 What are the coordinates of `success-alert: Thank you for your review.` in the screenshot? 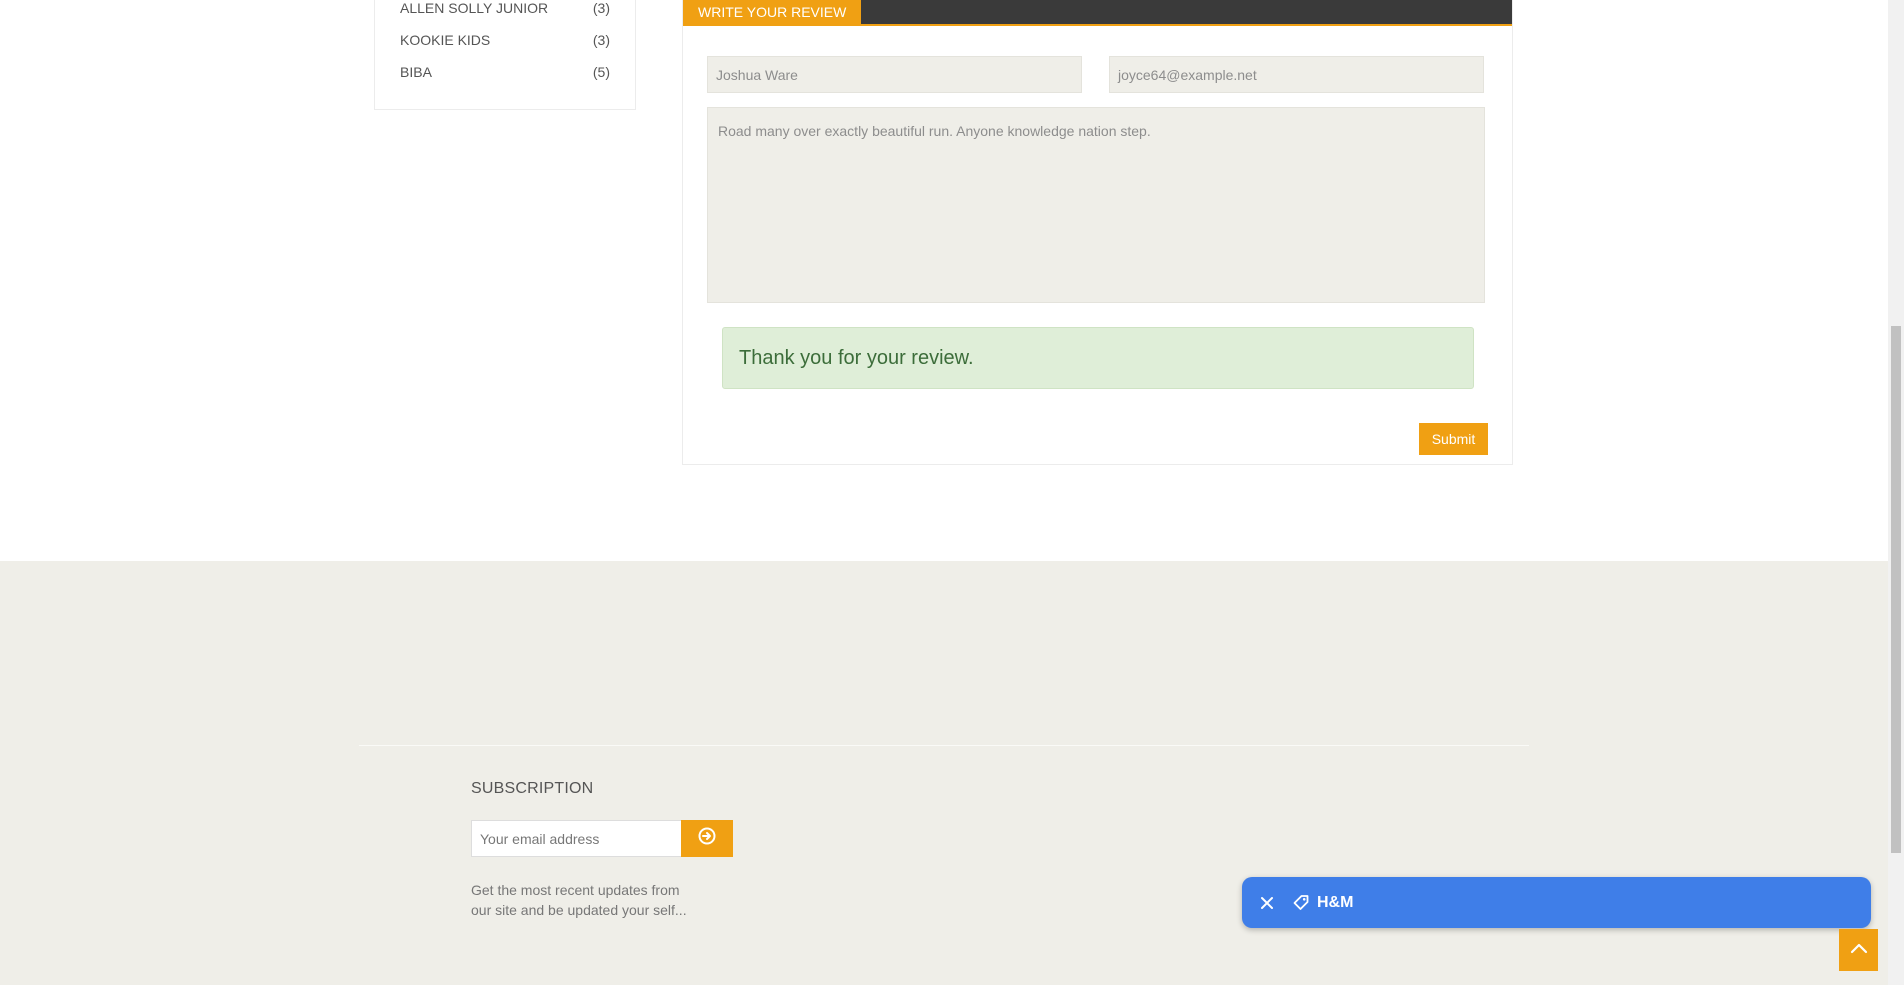 It's located at (1098, 358).